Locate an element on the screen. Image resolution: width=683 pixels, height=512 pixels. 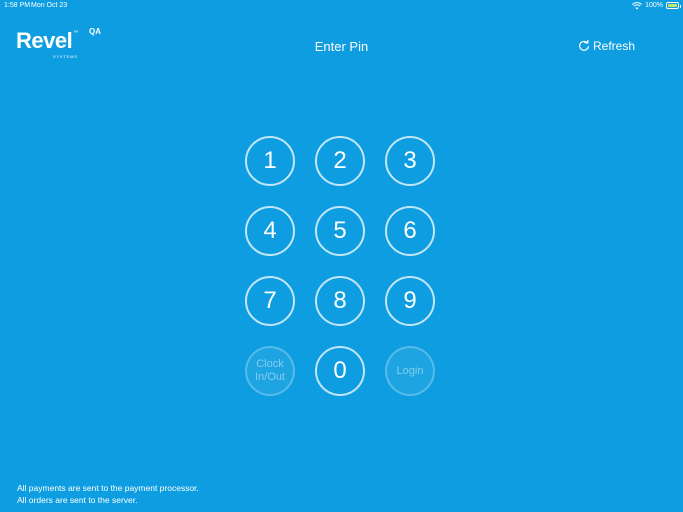
status-time: 1:58 PM is located at coordinates (17, 5).